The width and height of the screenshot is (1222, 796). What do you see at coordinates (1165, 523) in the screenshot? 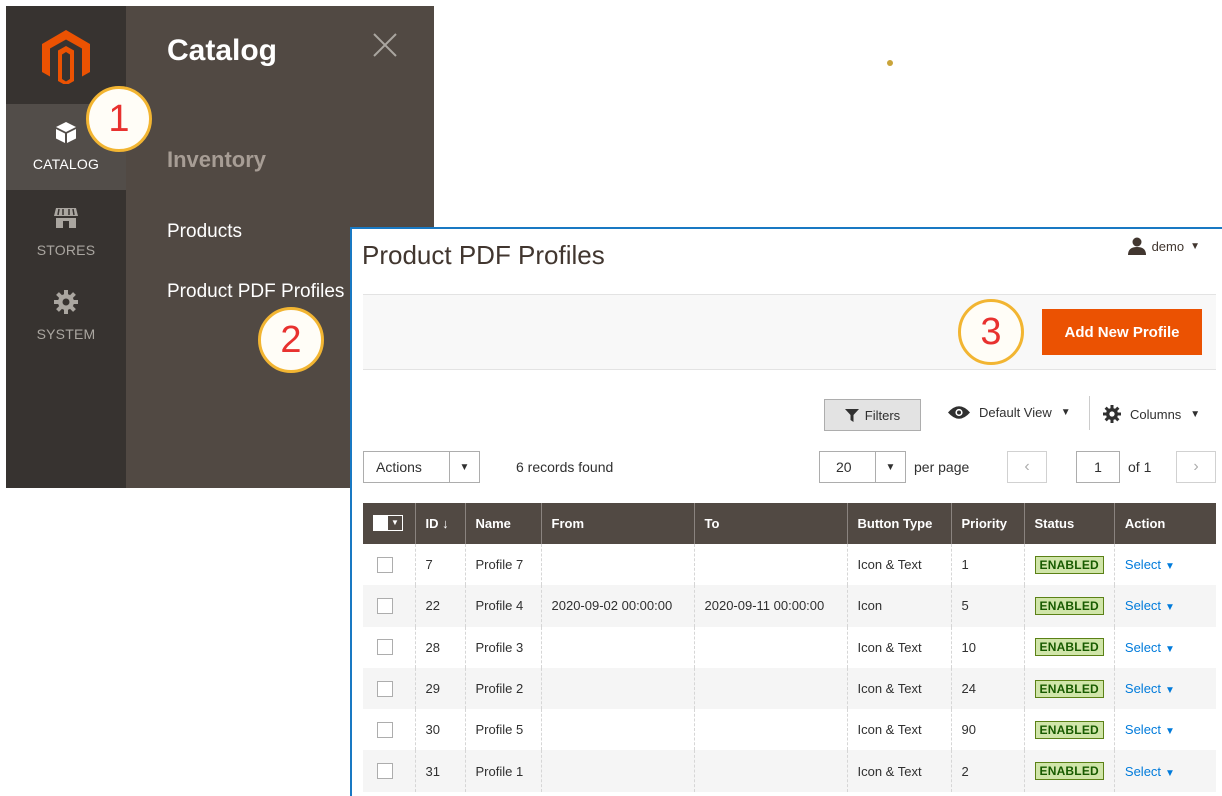
I see `column-header-action: Action` at bounding box center [1165, 523].